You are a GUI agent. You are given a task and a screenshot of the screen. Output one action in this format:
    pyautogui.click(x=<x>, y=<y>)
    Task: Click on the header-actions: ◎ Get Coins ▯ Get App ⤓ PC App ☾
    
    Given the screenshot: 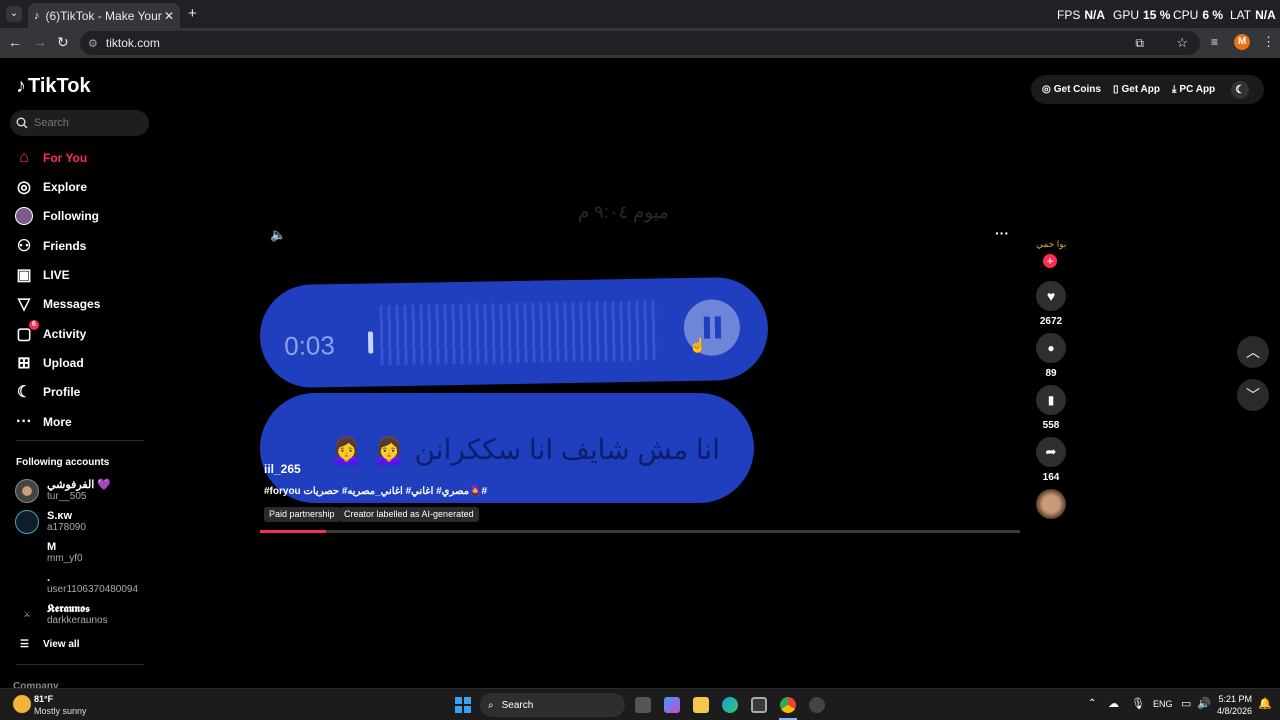 What is the action you would take?
    pyautogui.click(x=1147, y=89)
    